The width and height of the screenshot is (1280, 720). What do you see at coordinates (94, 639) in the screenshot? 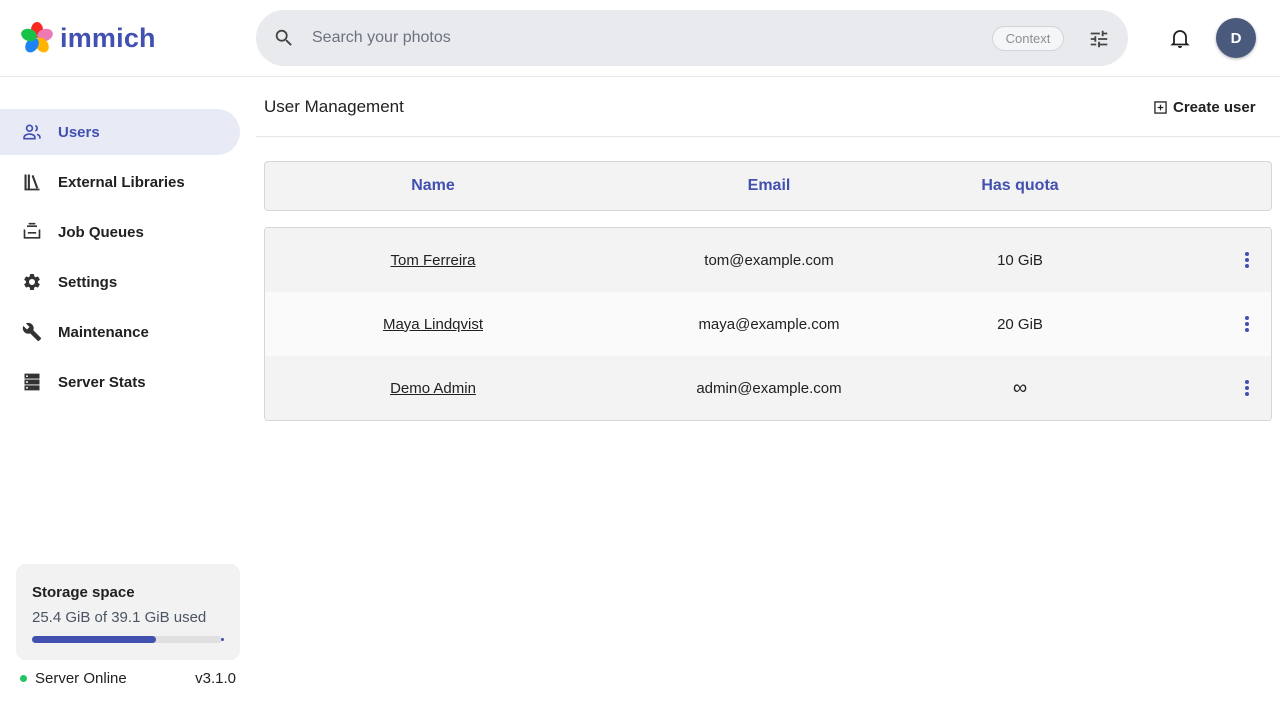
I see `storage-progress-fill` at bounding box center [94, 639].